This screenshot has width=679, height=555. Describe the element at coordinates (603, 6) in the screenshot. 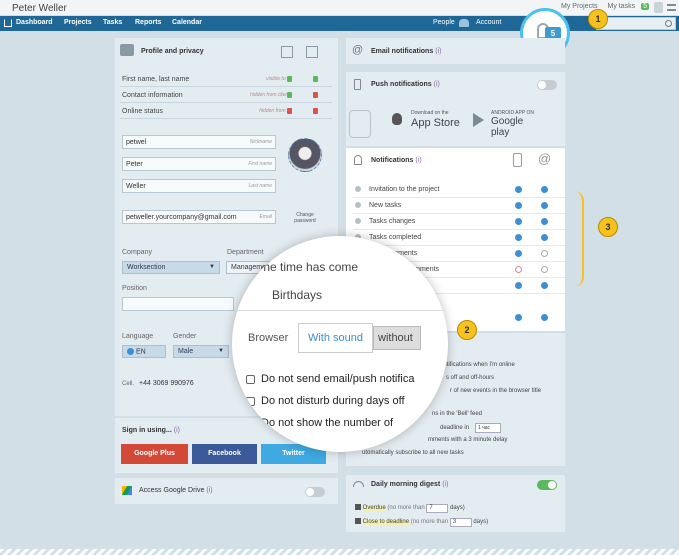

I see `top-links: My Projects My tasks 5` at that location.